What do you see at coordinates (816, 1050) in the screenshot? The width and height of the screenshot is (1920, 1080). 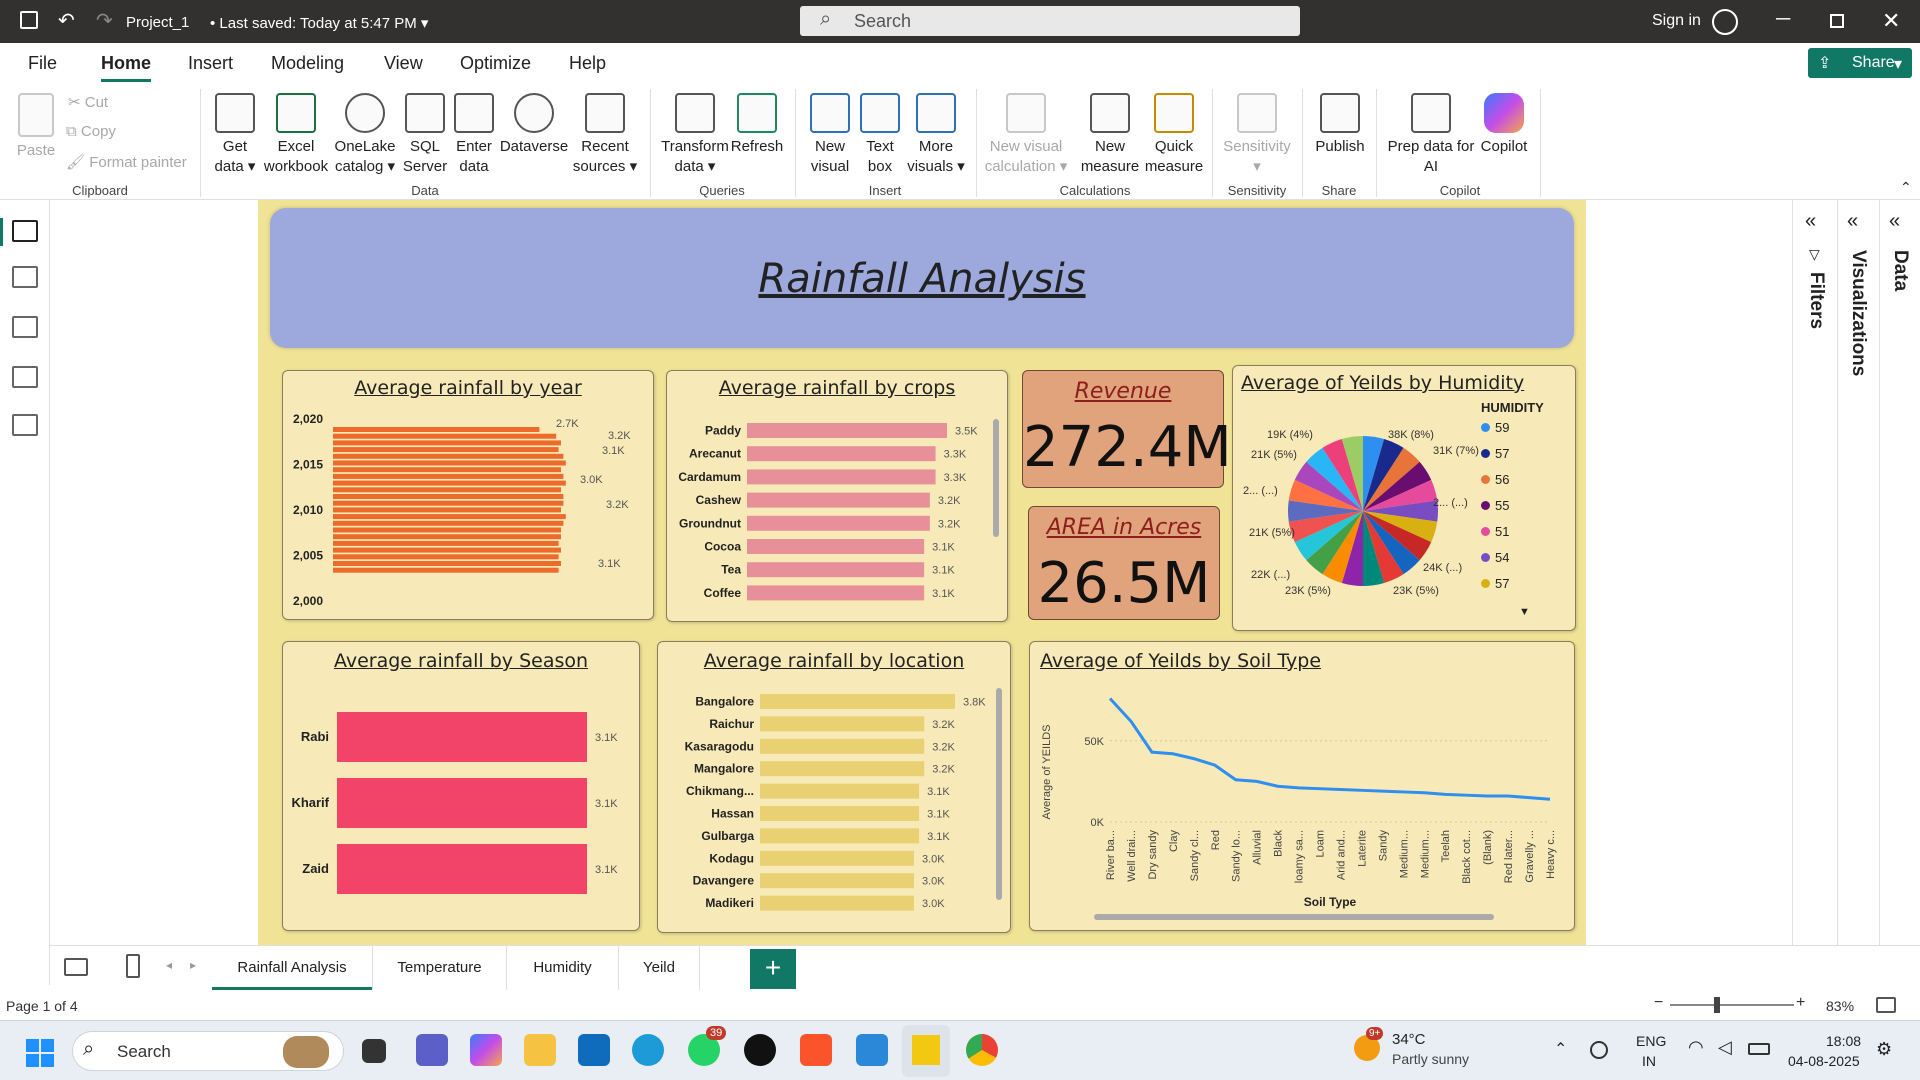 I see `brave-icon` at bounding box center [816, 1050].